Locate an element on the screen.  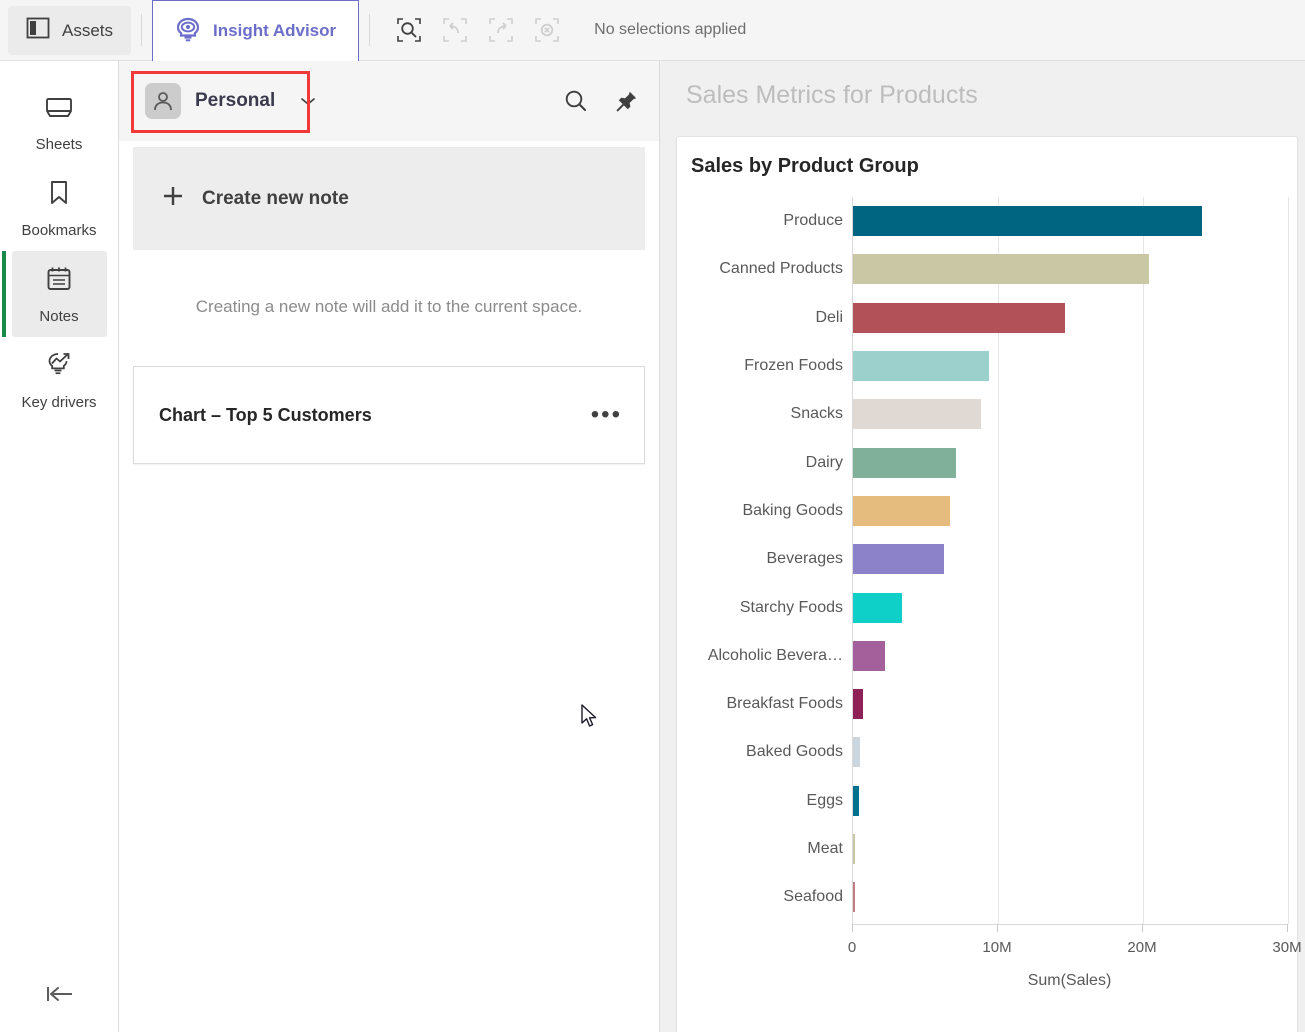
key-drivers-icon is located at coordinates (59, 367).